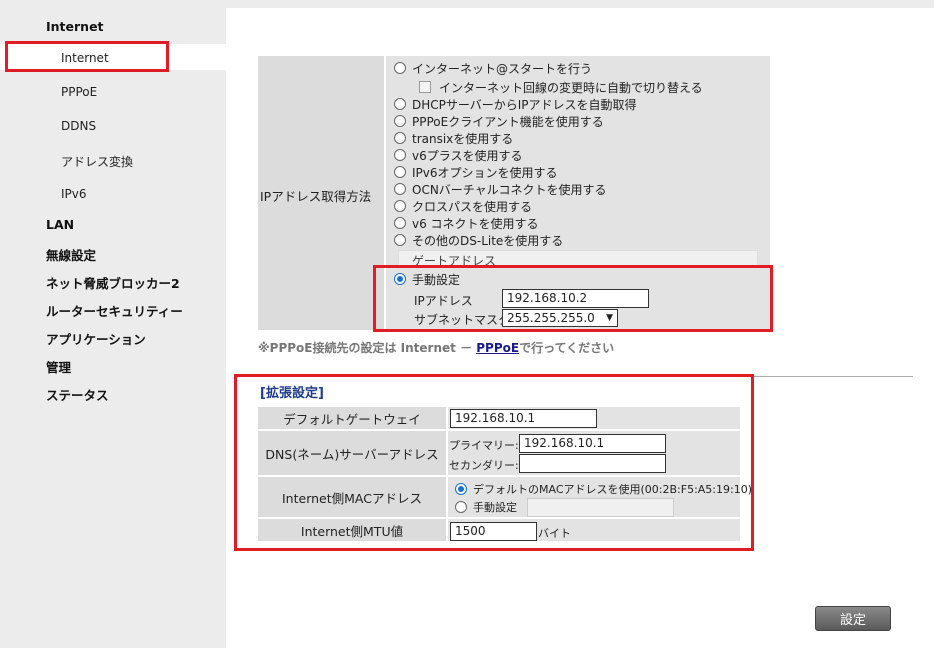 This screenshot has height=648, width=934. Describe the element at coordinates (71, 254) in the screenshot. I see `sidebar-section-wireless: 無線設定` at that location.